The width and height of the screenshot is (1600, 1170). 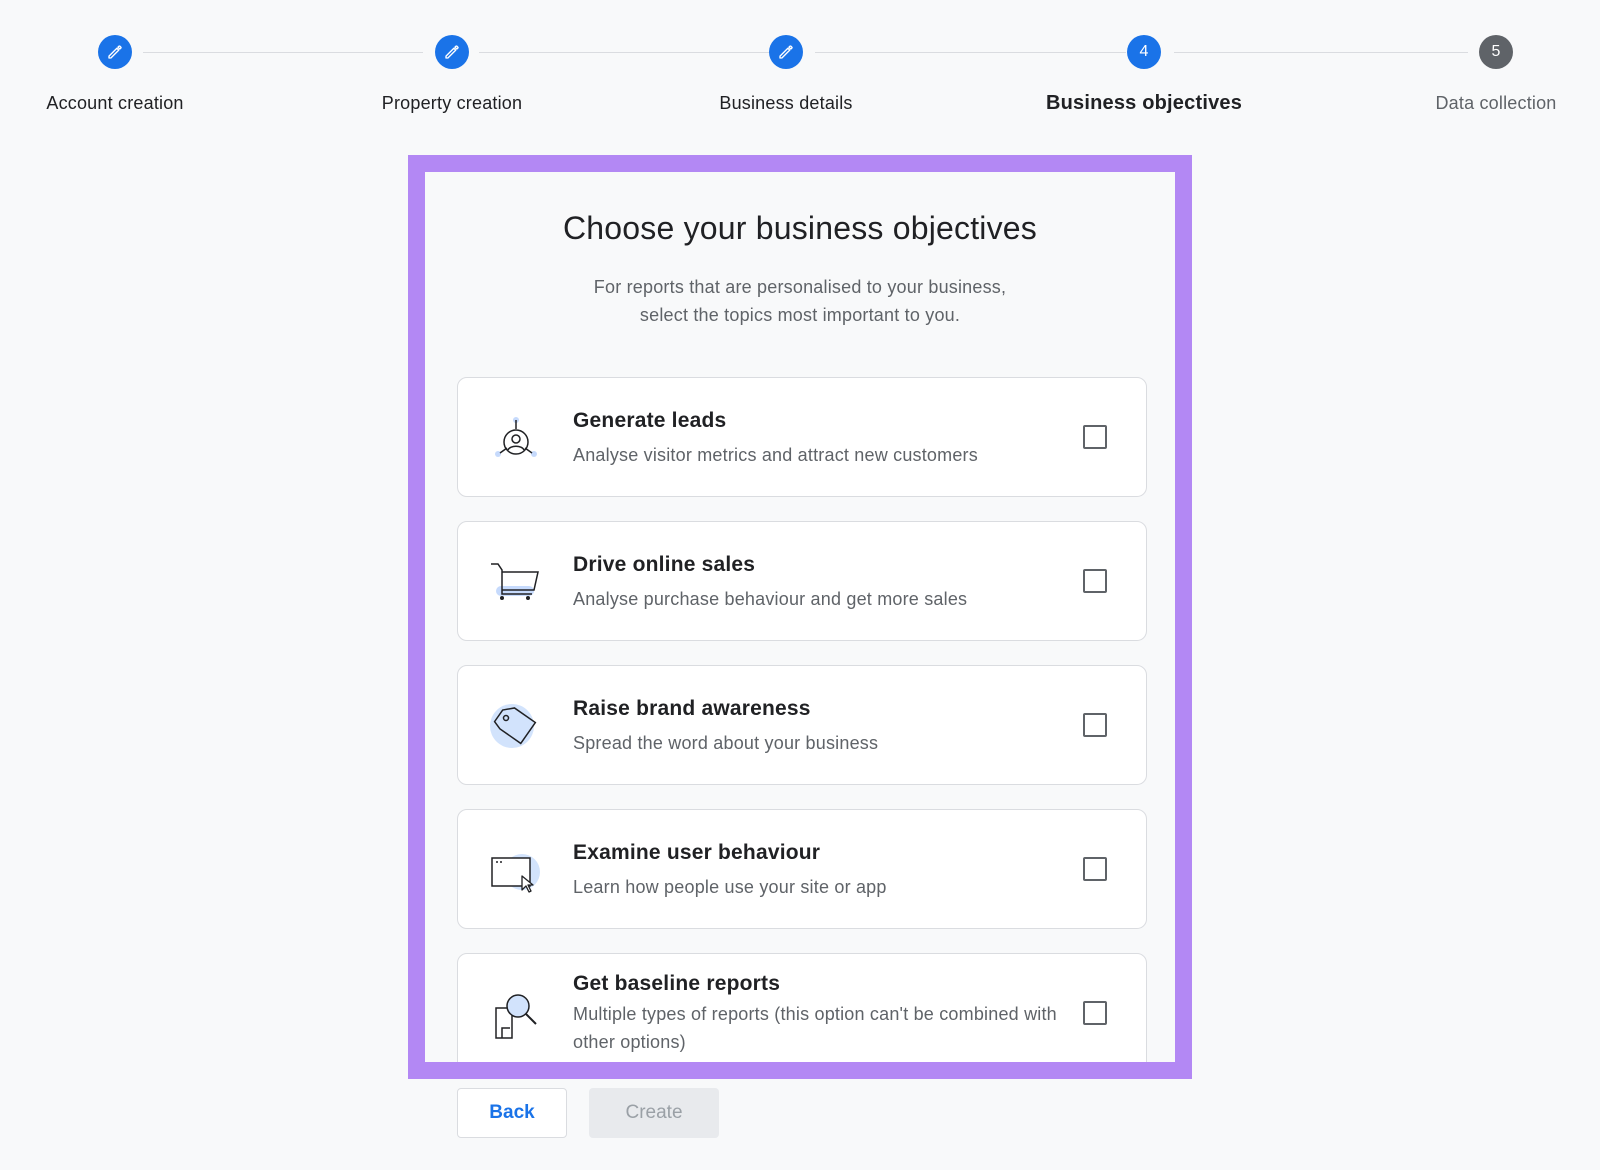 What do you see at coordinates (1095, 437) in the screenshot?
I see `generate-leads-checkbox` at bounding box center [1095, 437].